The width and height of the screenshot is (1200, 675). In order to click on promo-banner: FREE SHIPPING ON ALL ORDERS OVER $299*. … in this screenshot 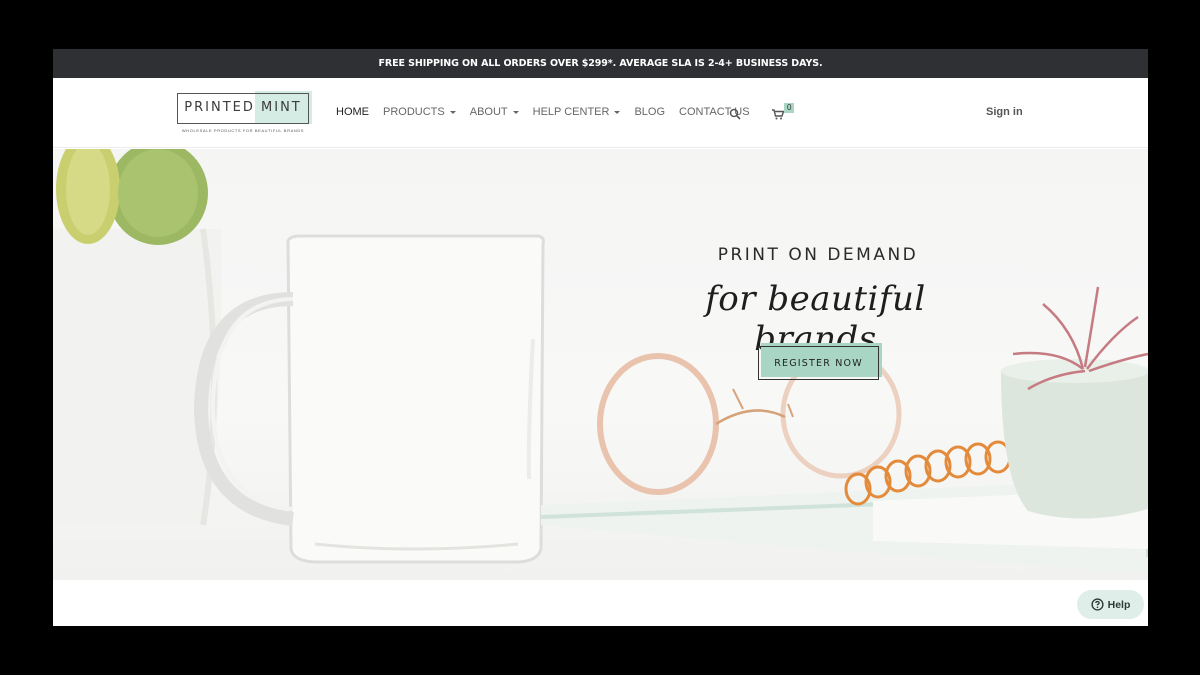, I will do `click(600, 63)`.